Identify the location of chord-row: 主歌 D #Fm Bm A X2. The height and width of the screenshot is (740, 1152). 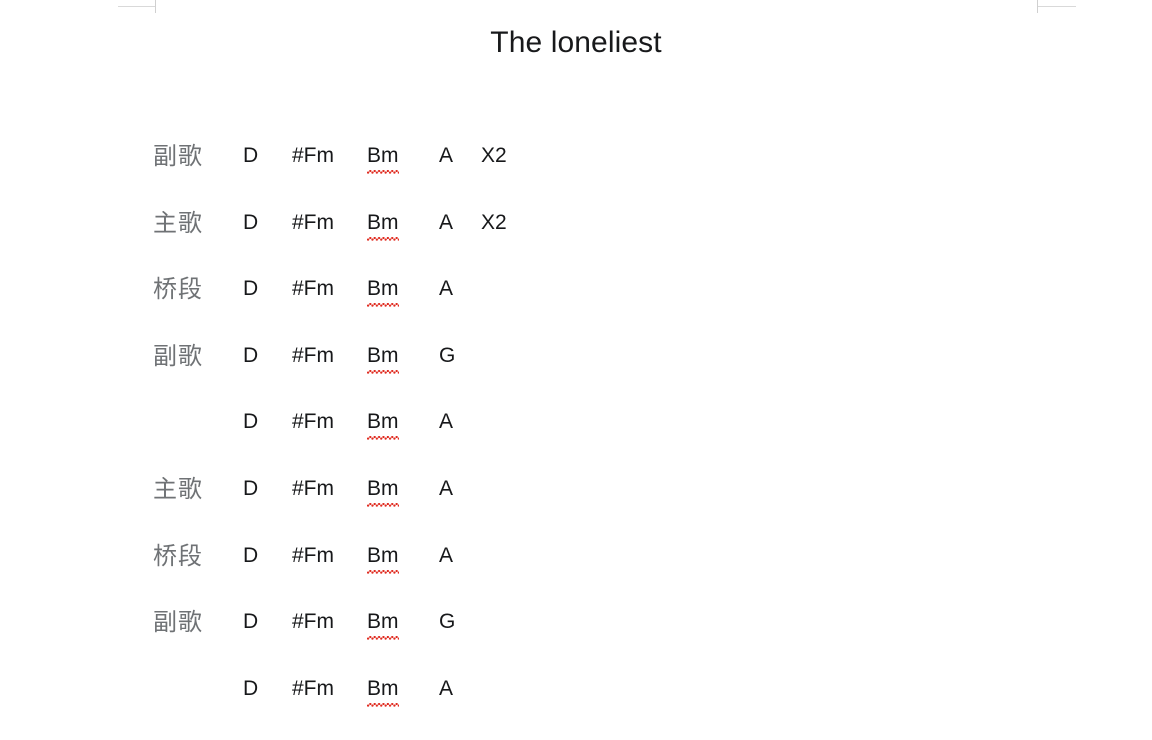
(576, 241).